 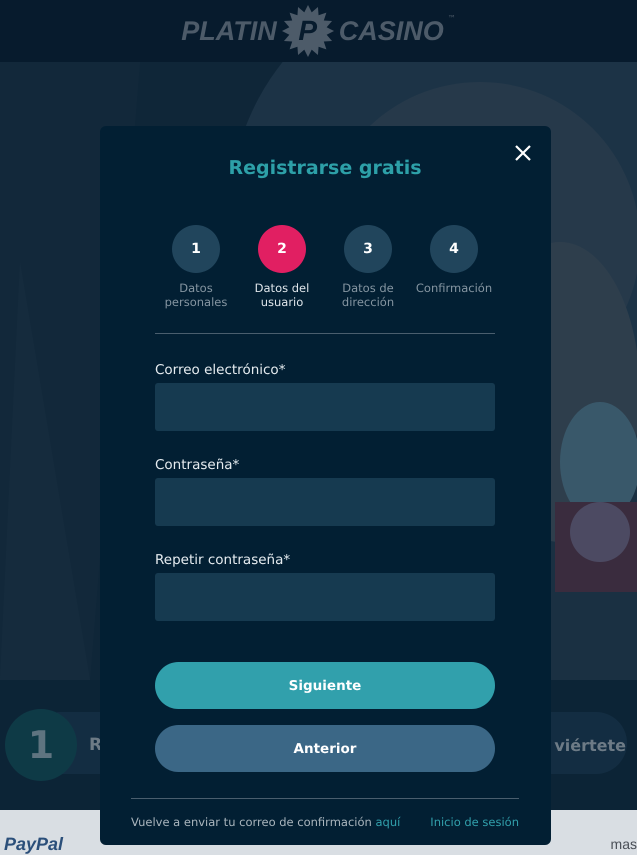 I want to click on logo-text: PLATIN, so click(x=229, y=31).